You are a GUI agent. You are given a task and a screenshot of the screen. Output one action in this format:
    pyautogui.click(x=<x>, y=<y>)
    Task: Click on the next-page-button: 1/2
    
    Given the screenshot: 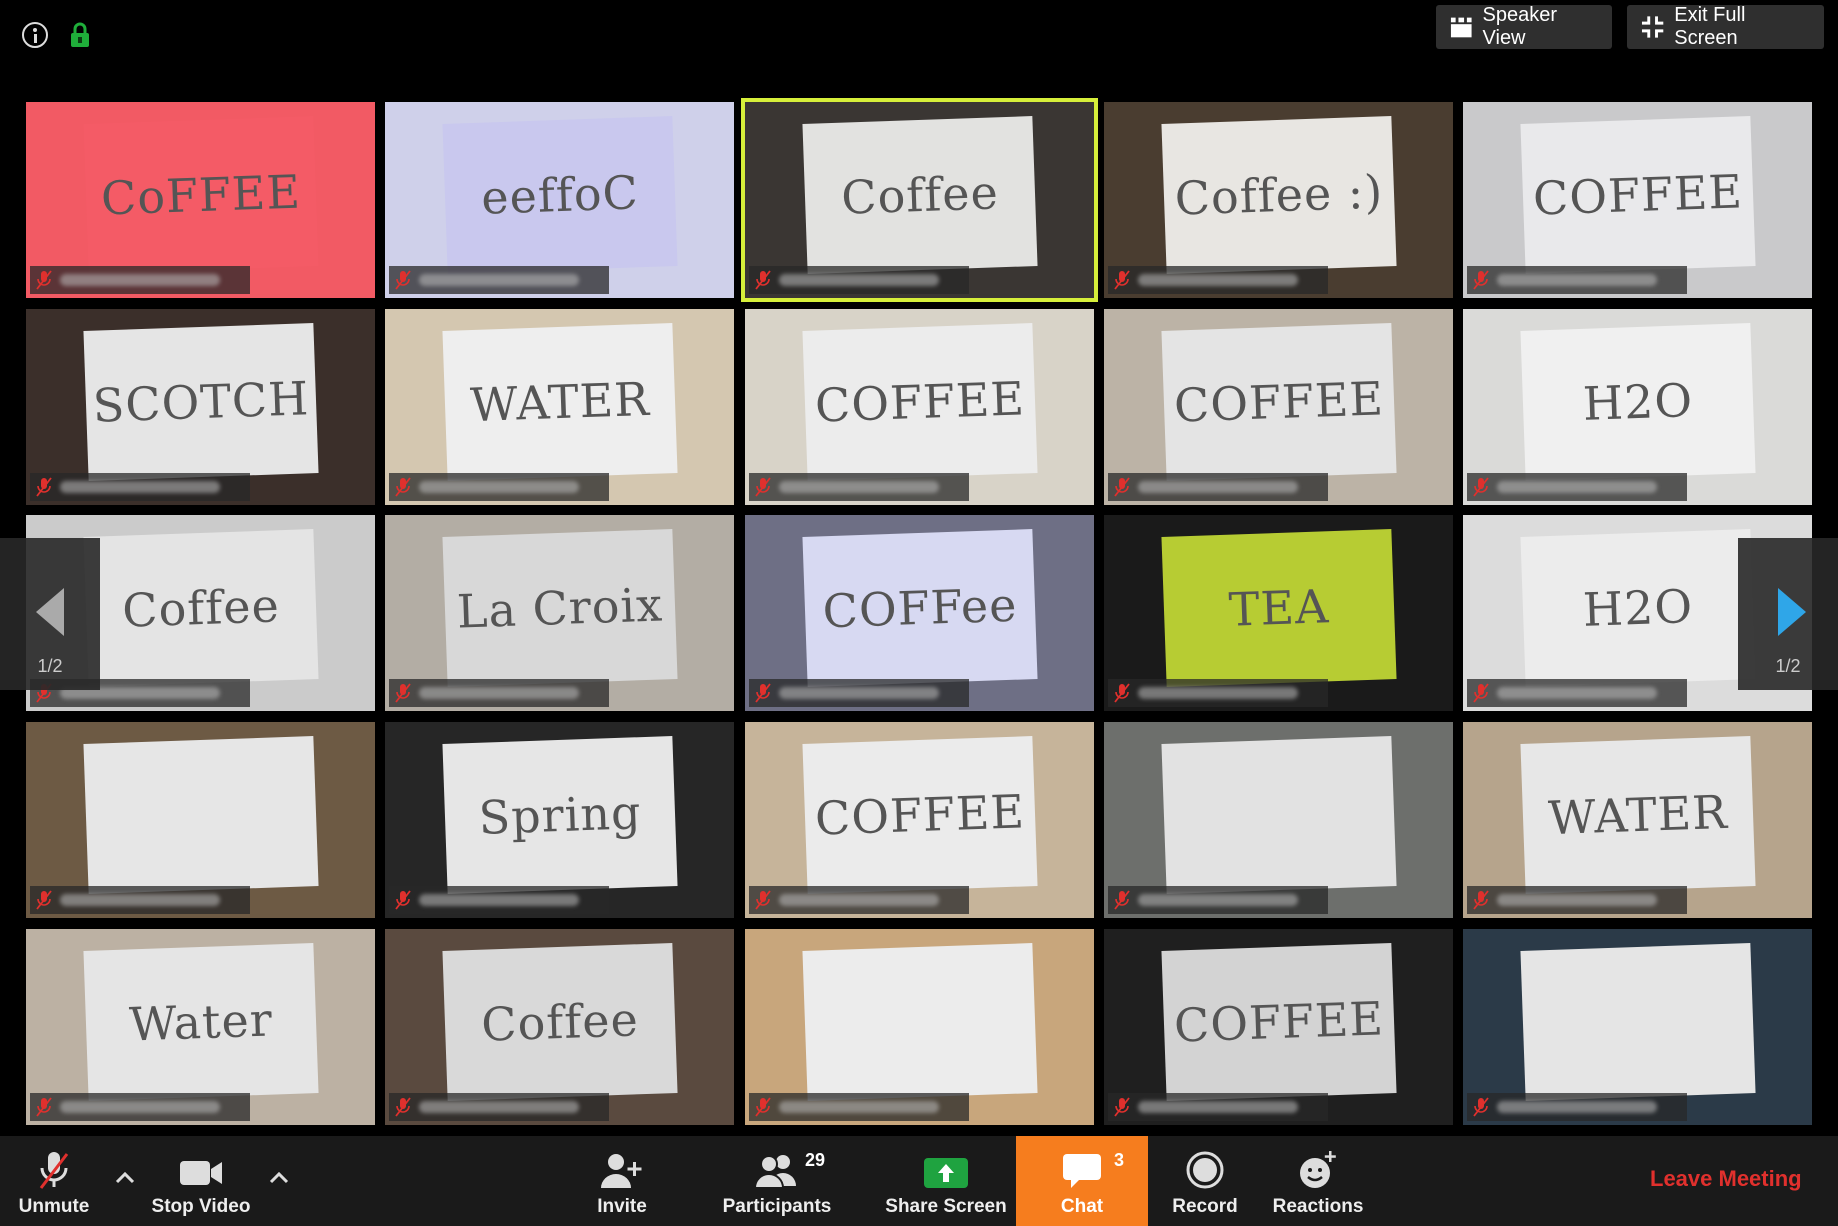 What is the action you would take?
    pyautogui.click(x=1788, y=614)
    